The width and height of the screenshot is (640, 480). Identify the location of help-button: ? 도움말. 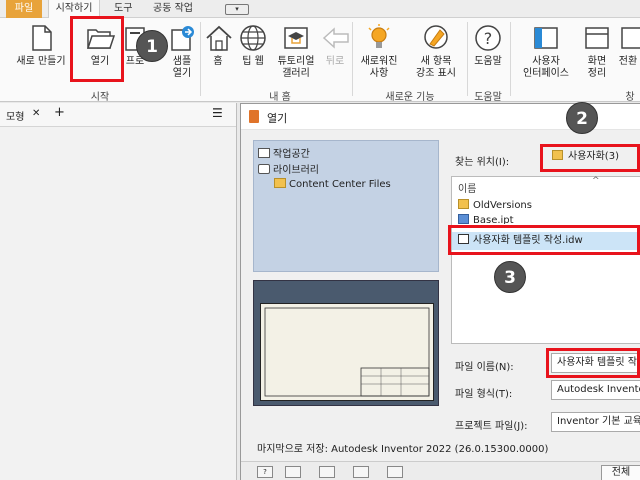
(488, 45).